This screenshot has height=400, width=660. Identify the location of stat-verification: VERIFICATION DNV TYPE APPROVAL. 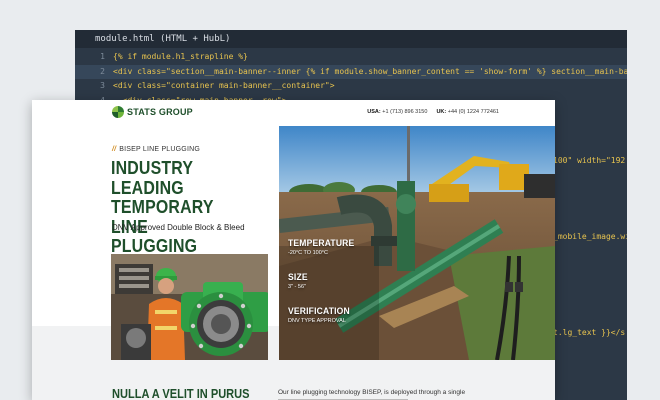
(322, 315).